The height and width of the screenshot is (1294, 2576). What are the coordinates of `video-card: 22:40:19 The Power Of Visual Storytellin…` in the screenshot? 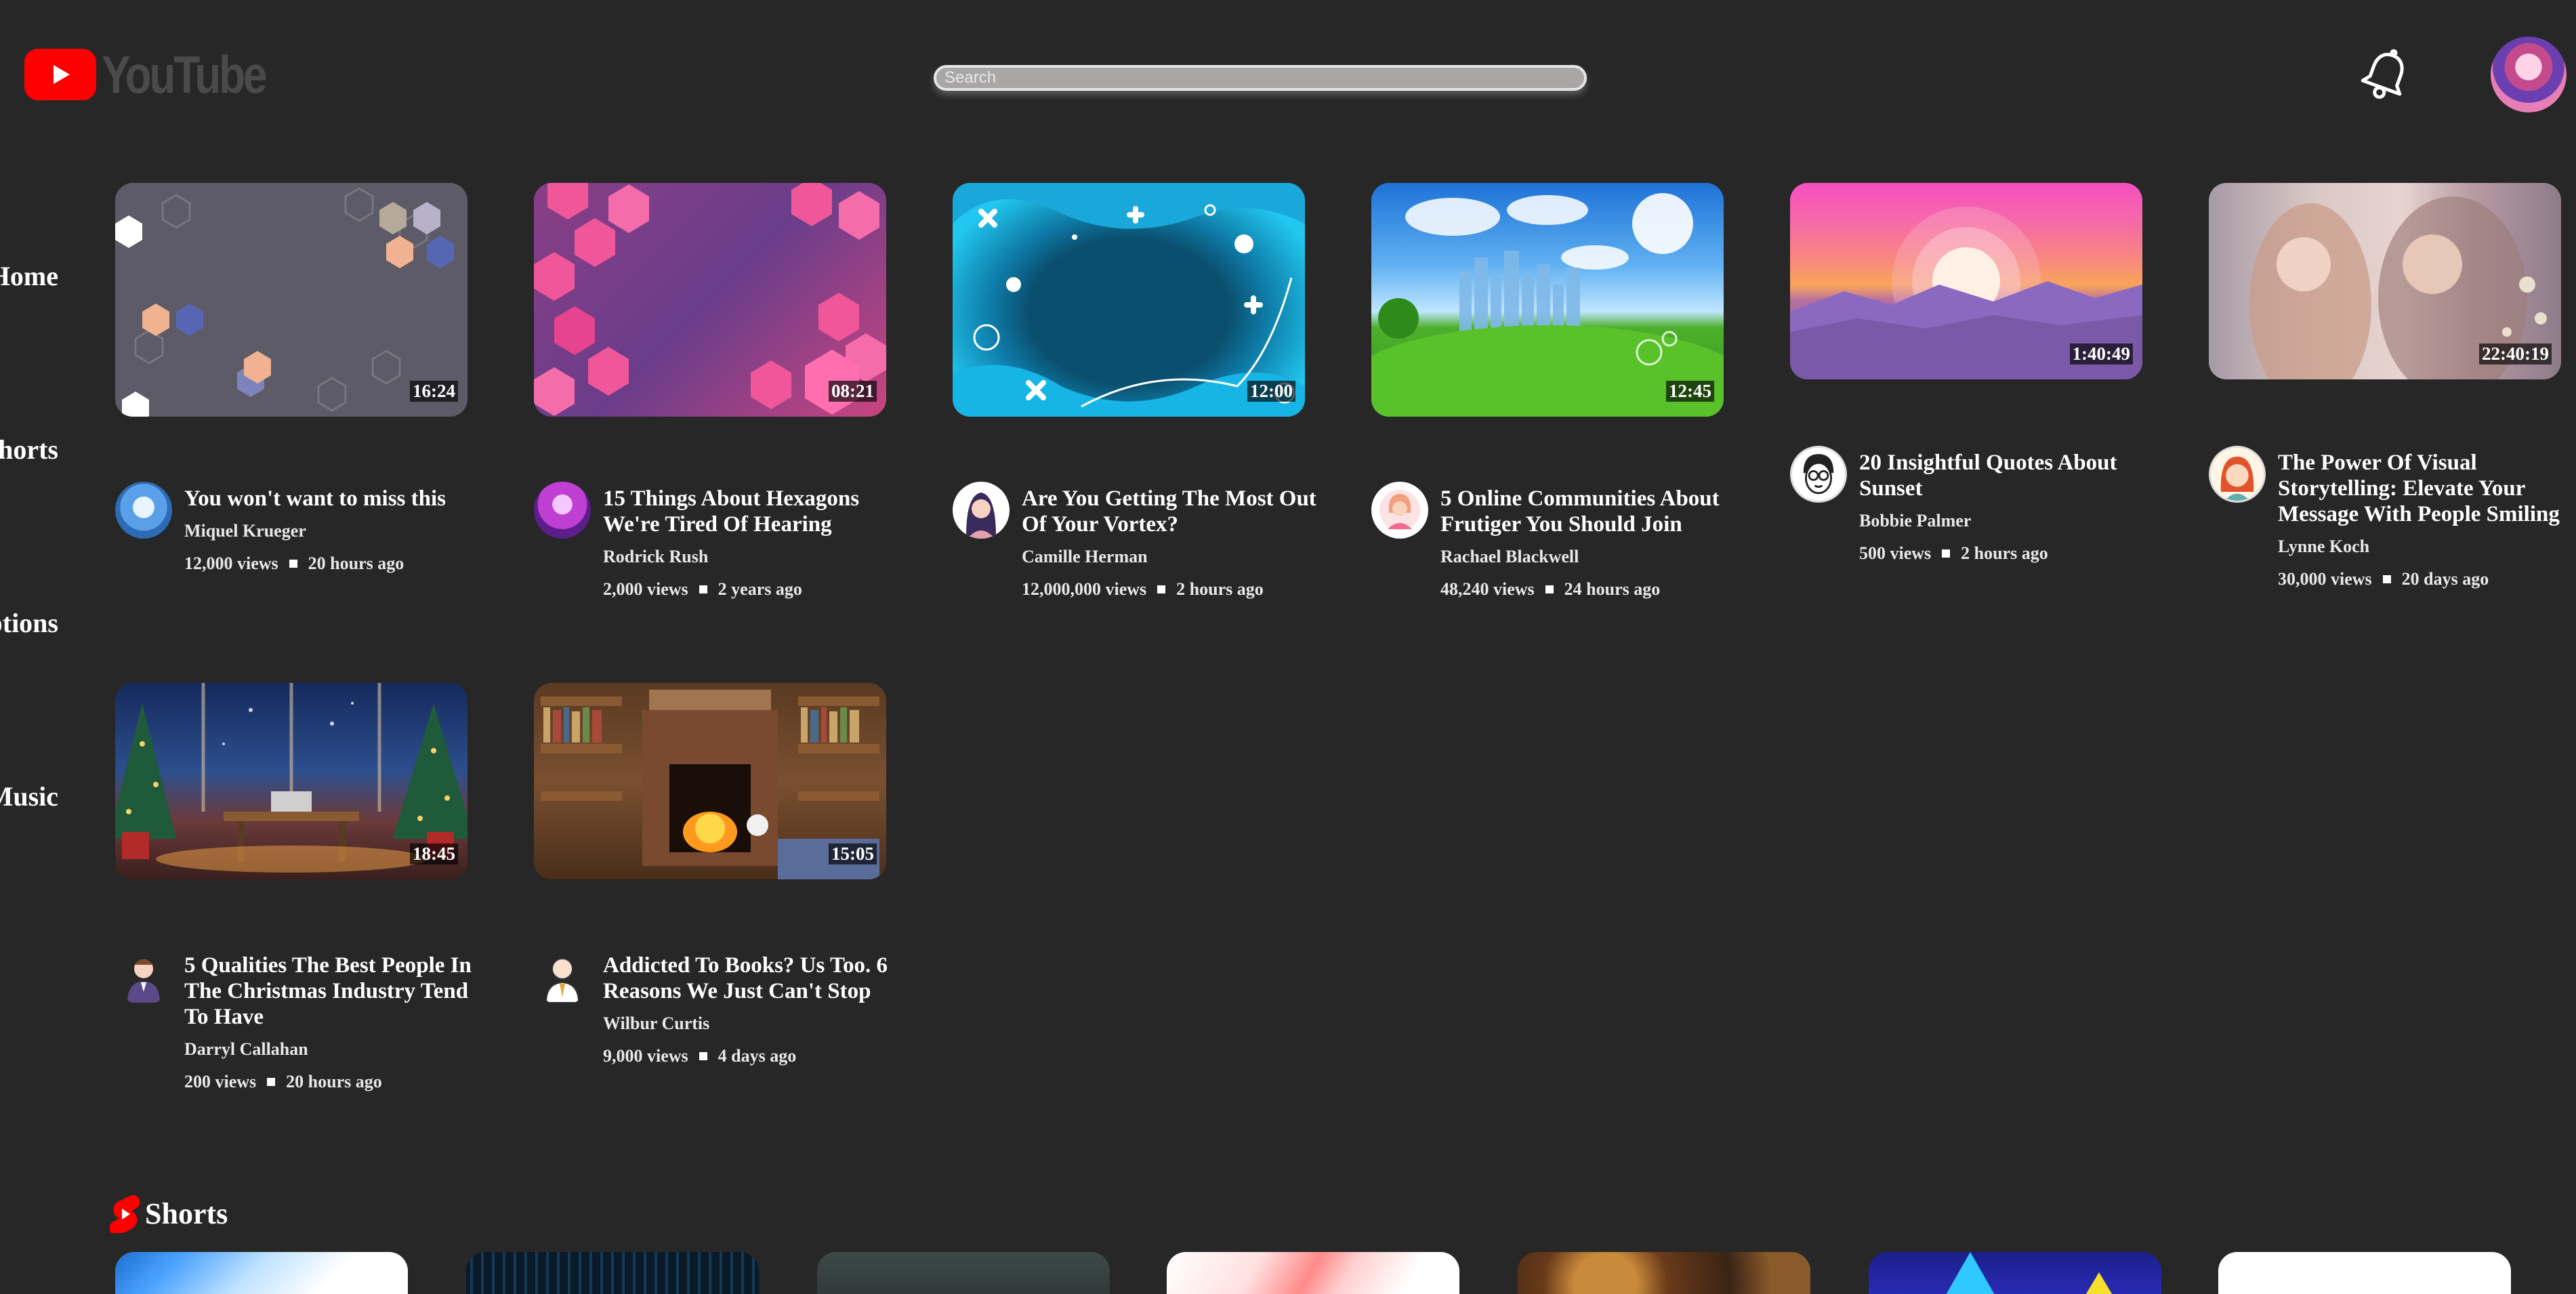 It's located at (2385, 386).